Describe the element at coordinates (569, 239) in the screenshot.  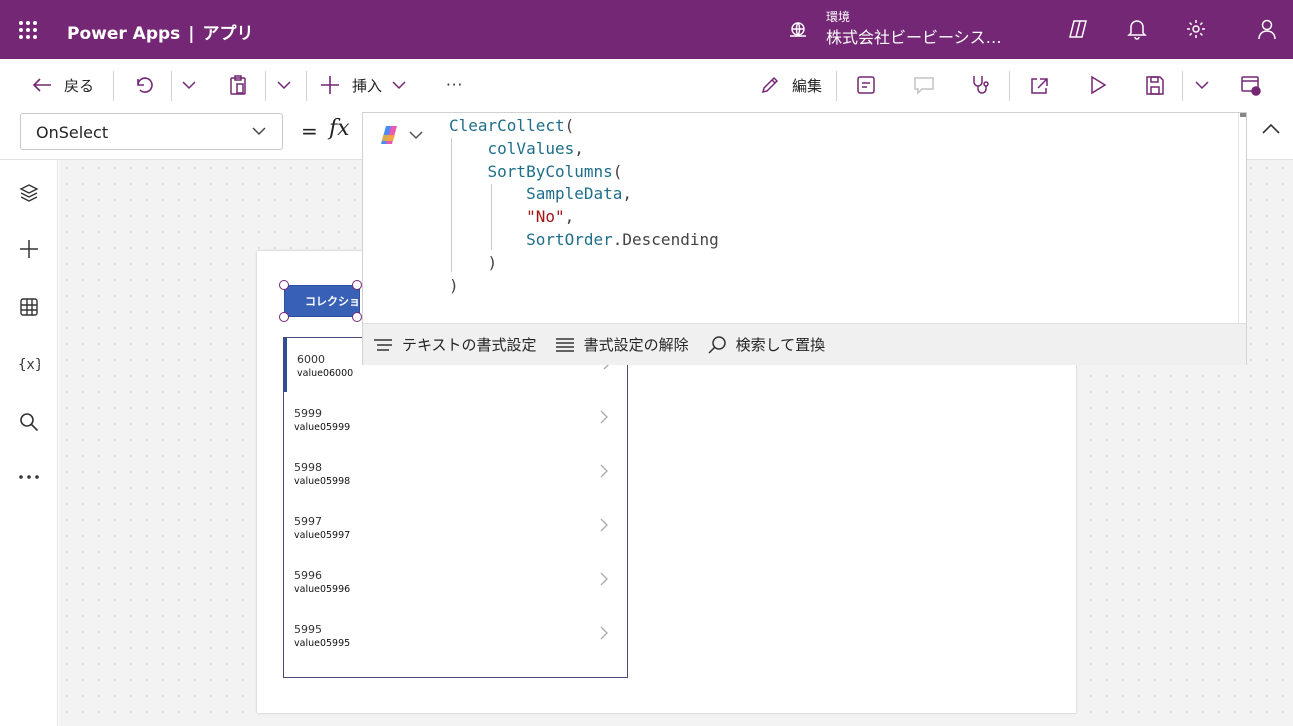
I see `code-token: SortOrder` at that location.